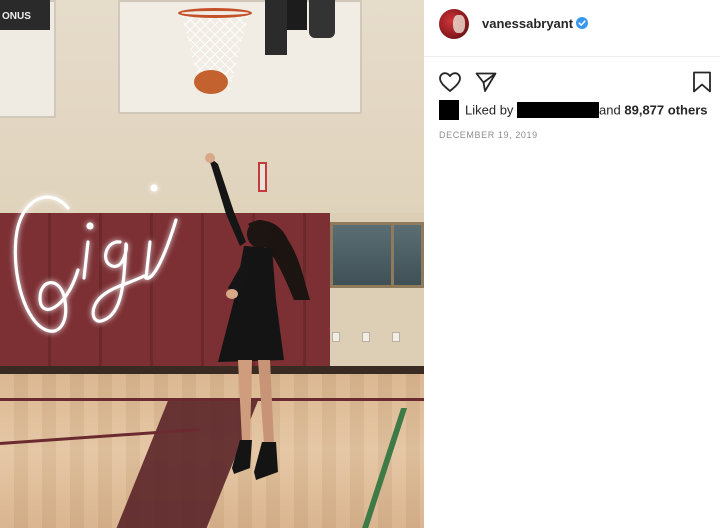 Image resolution: width=720 pixels, height=528 pixels. Describe the element at coordinates (377, 255) in the screenshot. I see `gym-window` at that location.